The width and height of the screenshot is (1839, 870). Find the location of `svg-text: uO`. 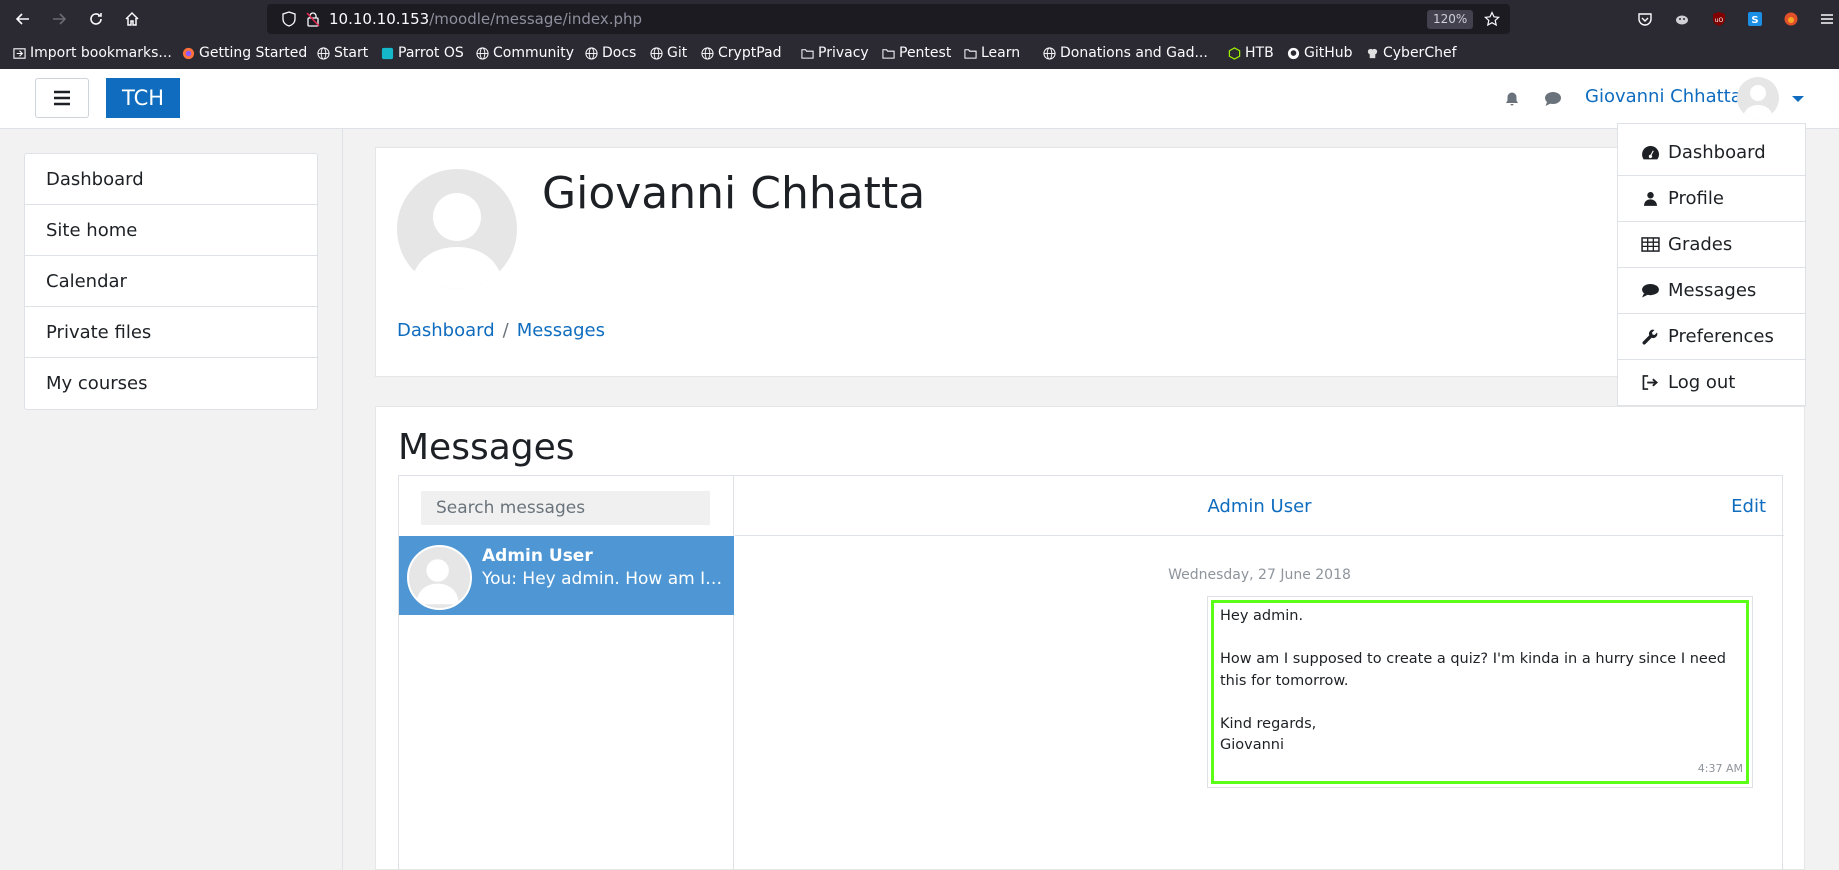

svg-text: uO is located at coordinates (1719, 20).